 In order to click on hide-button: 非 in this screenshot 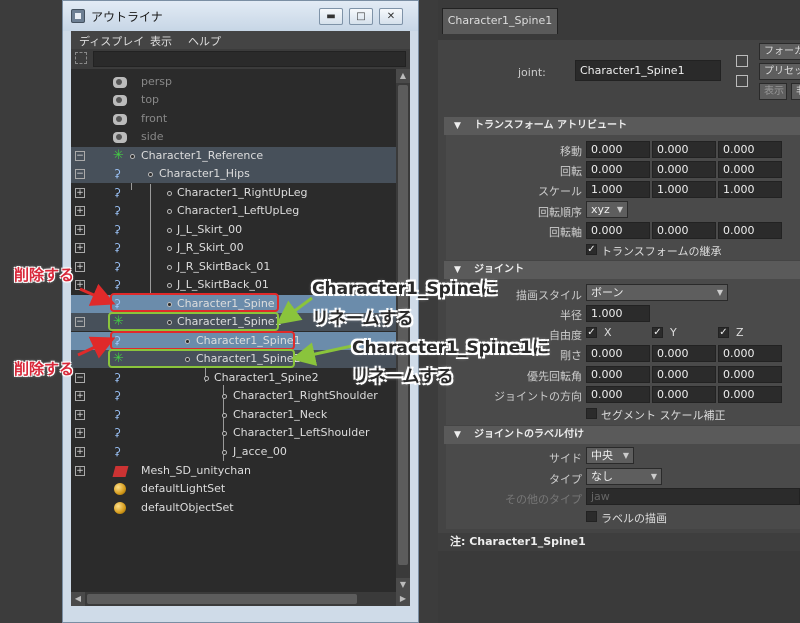, I will do `click(795, 91)`.